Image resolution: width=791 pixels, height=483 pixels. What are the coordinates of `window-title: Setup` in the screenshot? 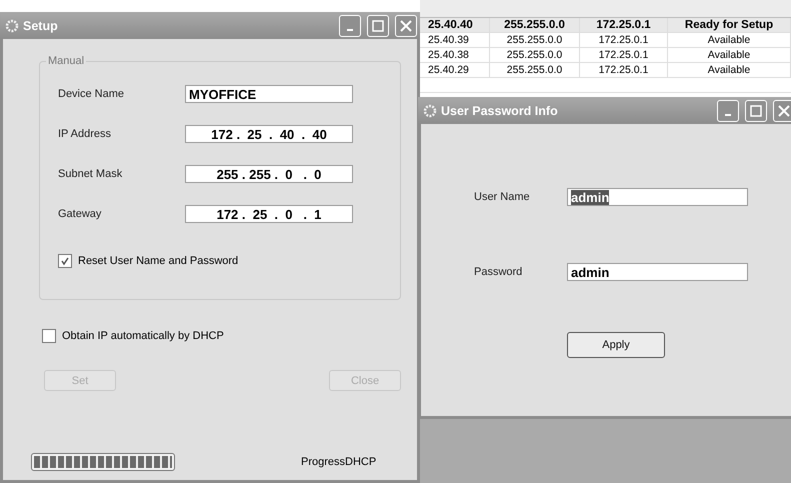 It's located at (41, 25).